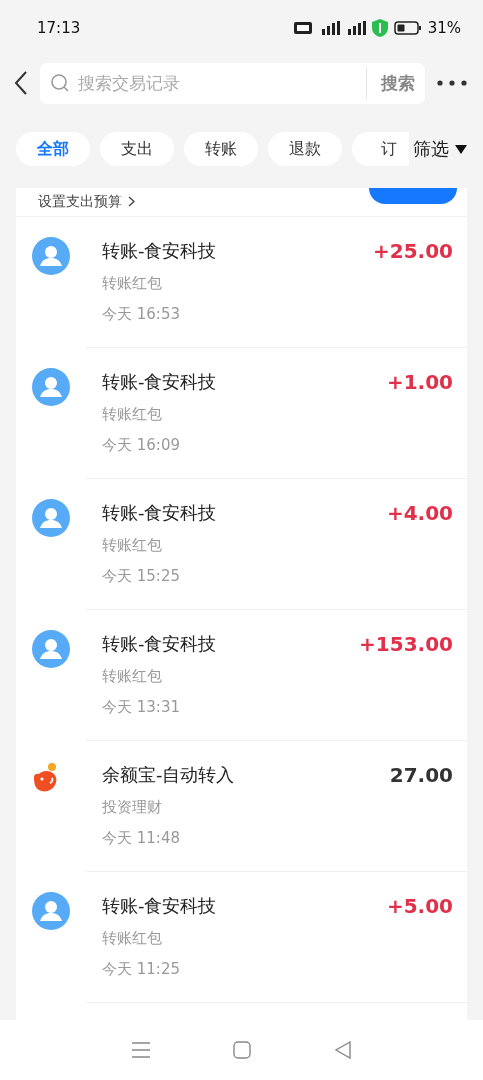 This screenshot has width=483, height=1080. I want to click on budget-button, so click(413, 196).